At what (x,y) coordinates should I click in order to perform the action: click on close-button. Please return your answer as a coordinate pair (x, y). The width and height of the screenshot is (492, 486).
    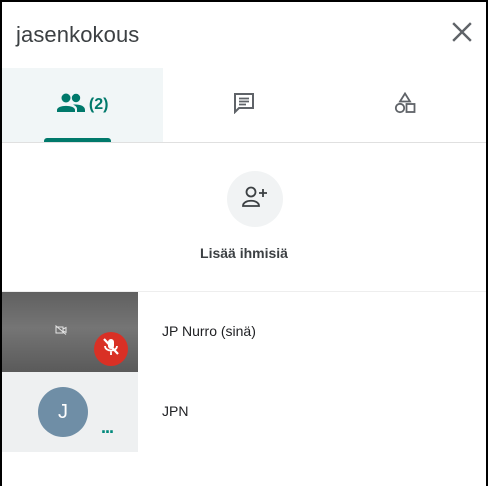
    Looking at the image, I should click on (462, 34).